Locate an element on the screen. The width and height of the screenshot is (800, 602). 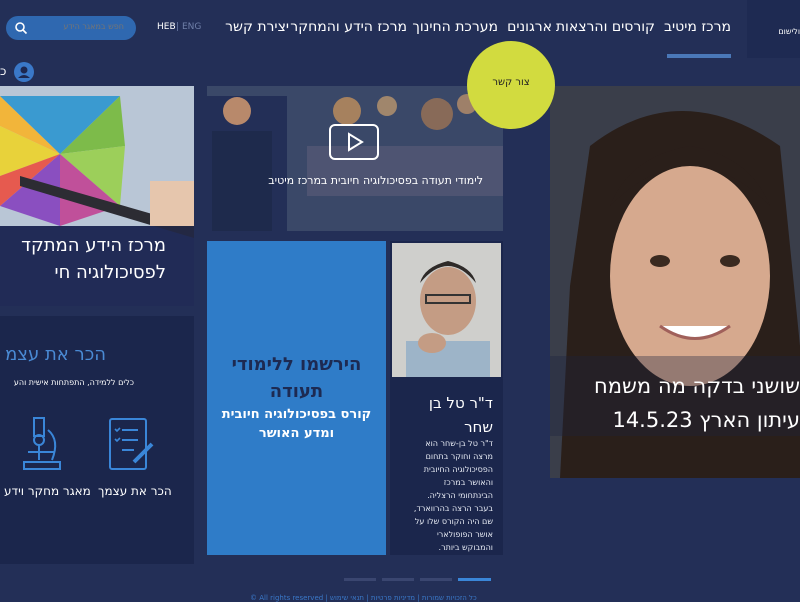
know-yourself-link: הכר את עצמך is located at coordinates (135, 491).